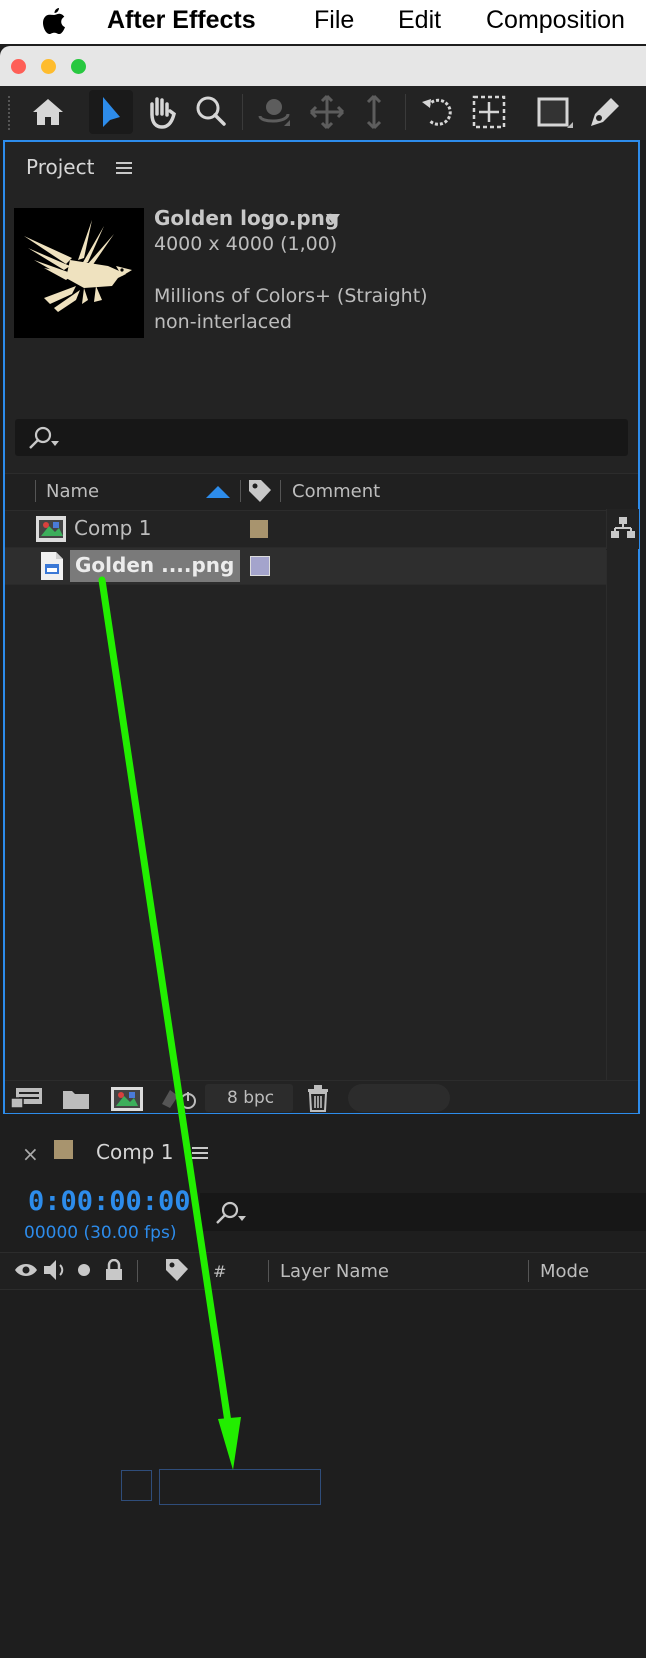  What do you see at coordinates (100, 1233) in the screenshot?
I see `frame-rate-info: 00000 (30.00 fps)` at bounding box center [100, 1233].